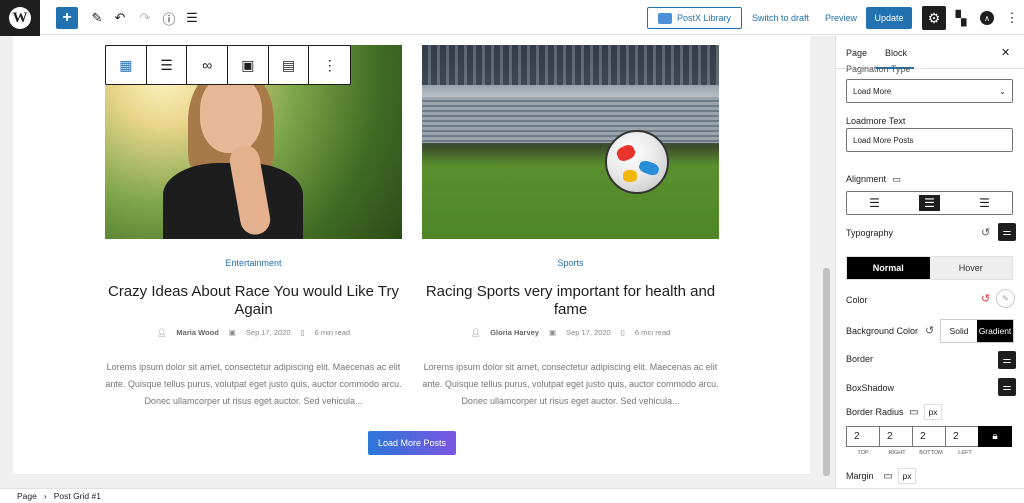 The image size is (1024, 503). What do you see at coordinates (208, 65) in the screenshot?
I see `link-icon: ∞` at bounding box center [208, 65].